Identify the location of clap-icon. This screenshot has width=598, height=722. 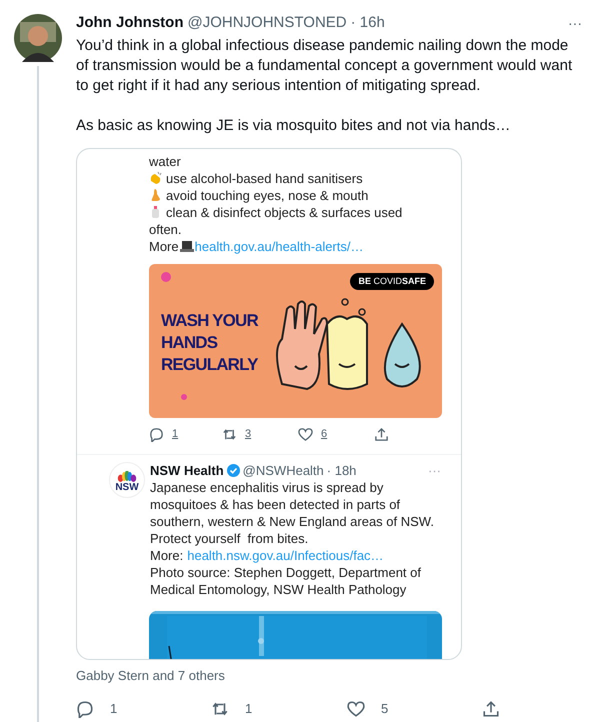
(156, 178).